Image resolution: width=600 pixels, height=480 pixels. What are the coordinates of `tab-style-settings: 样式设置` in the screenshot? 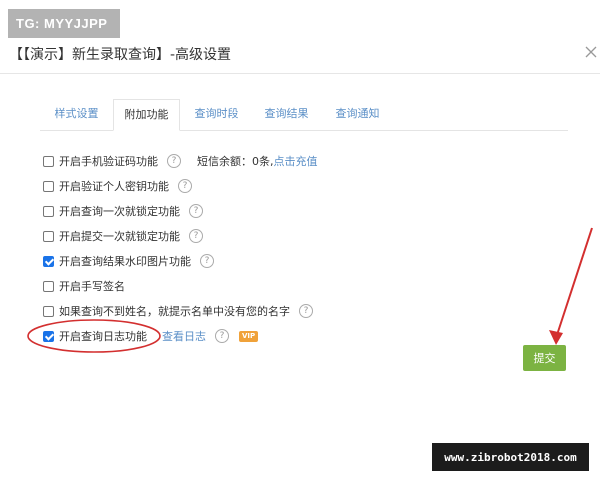 It's located at (76, 114).